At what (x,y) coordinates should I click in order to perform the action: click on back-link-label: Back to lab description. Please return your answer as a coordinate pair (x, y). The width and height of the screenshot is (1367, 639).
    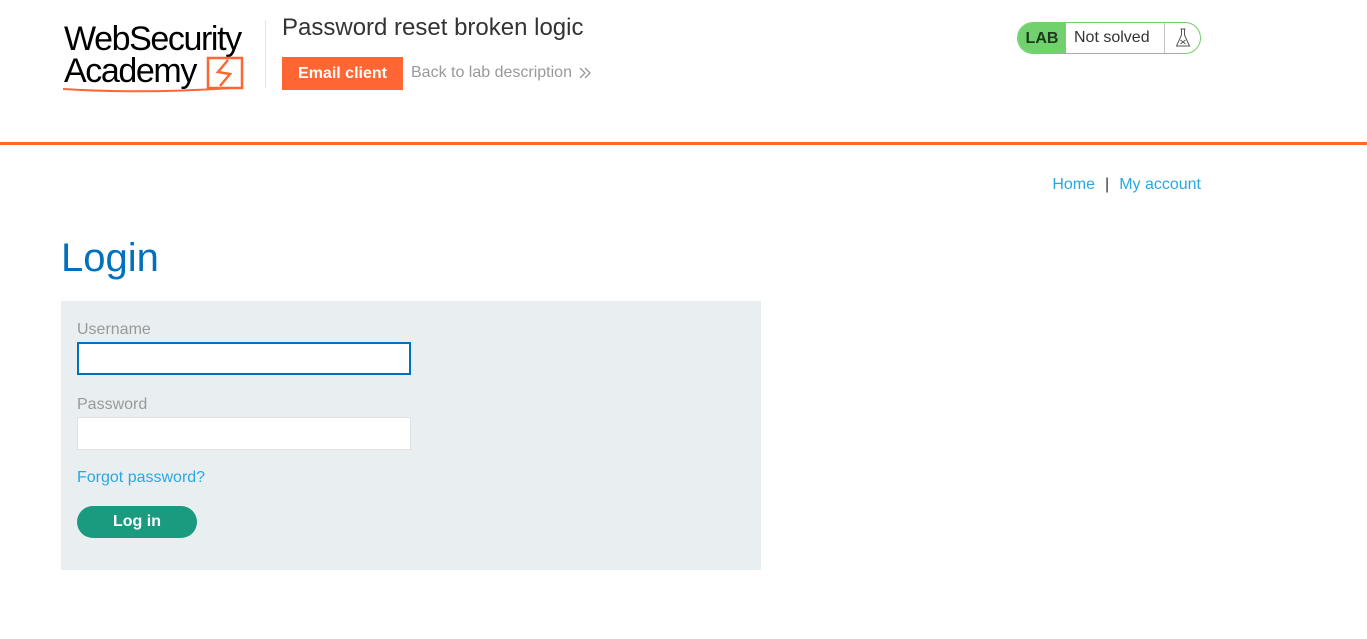
    Looking at the image, I should click on (491, 72).